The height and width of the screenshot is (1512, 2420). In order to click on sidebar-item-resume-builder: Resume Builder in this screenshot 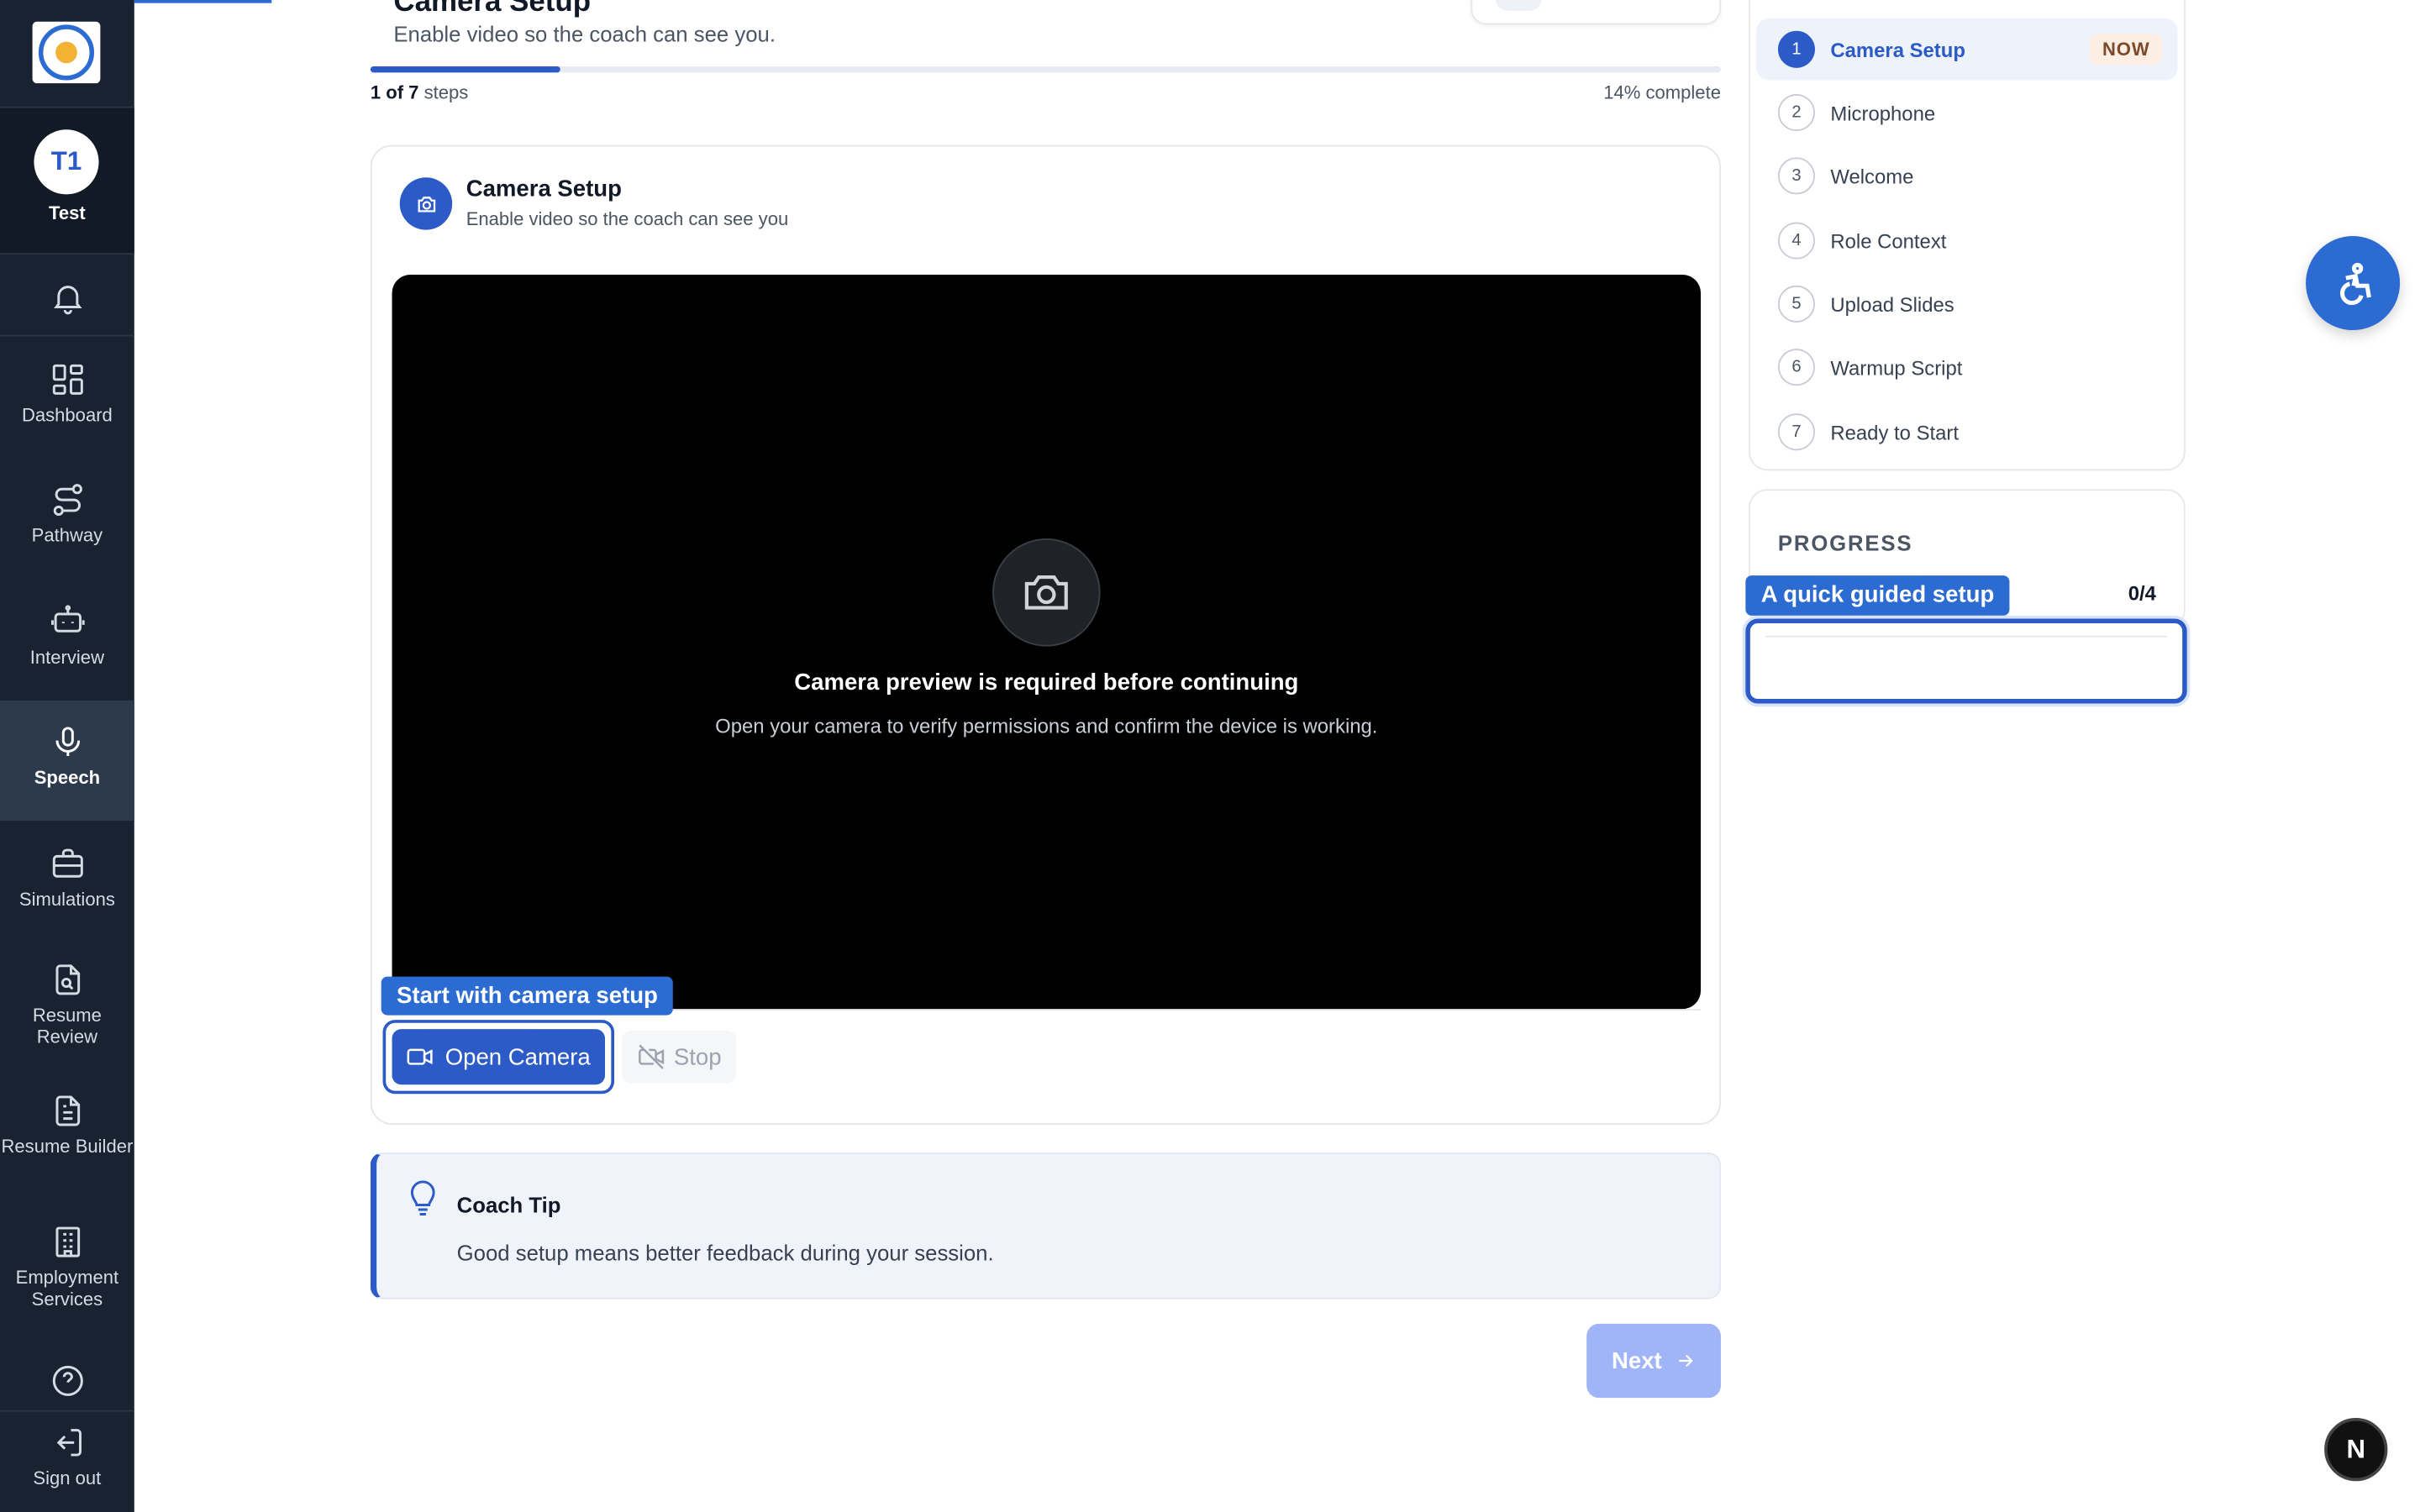, I will do `click(67, 1125)`.